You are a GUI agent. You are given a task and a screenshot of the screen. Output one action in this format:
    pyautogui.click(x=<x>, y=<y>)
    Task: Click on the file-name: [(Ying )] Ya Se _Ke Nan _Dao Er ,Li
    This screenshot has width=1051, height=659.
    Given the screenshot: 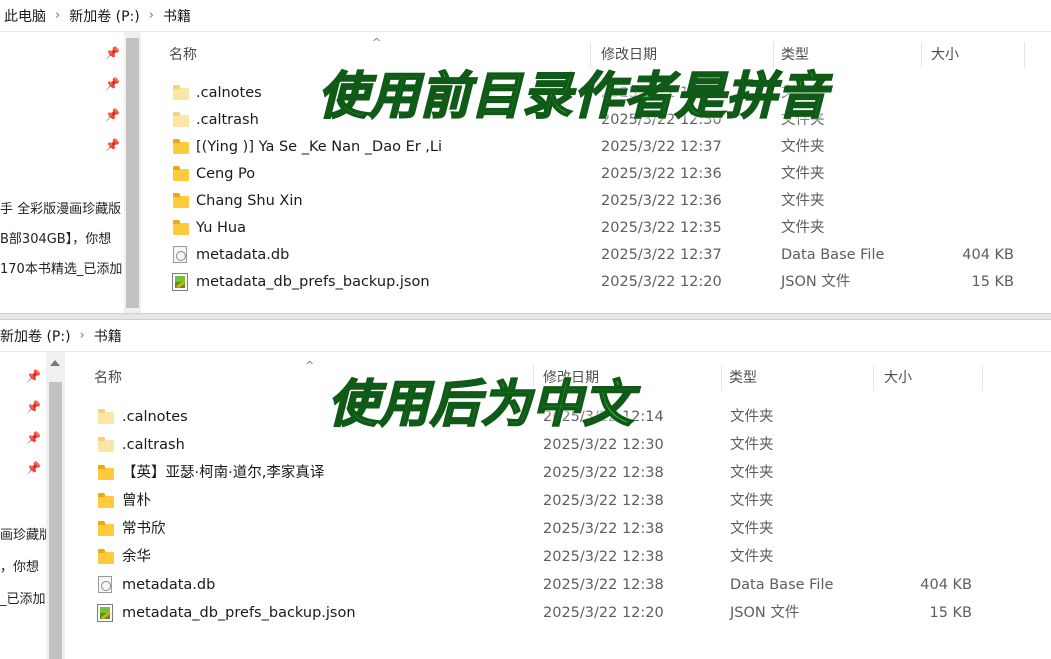 What is the action you would take?
    pyautogui.click(x=319, y=147)
    